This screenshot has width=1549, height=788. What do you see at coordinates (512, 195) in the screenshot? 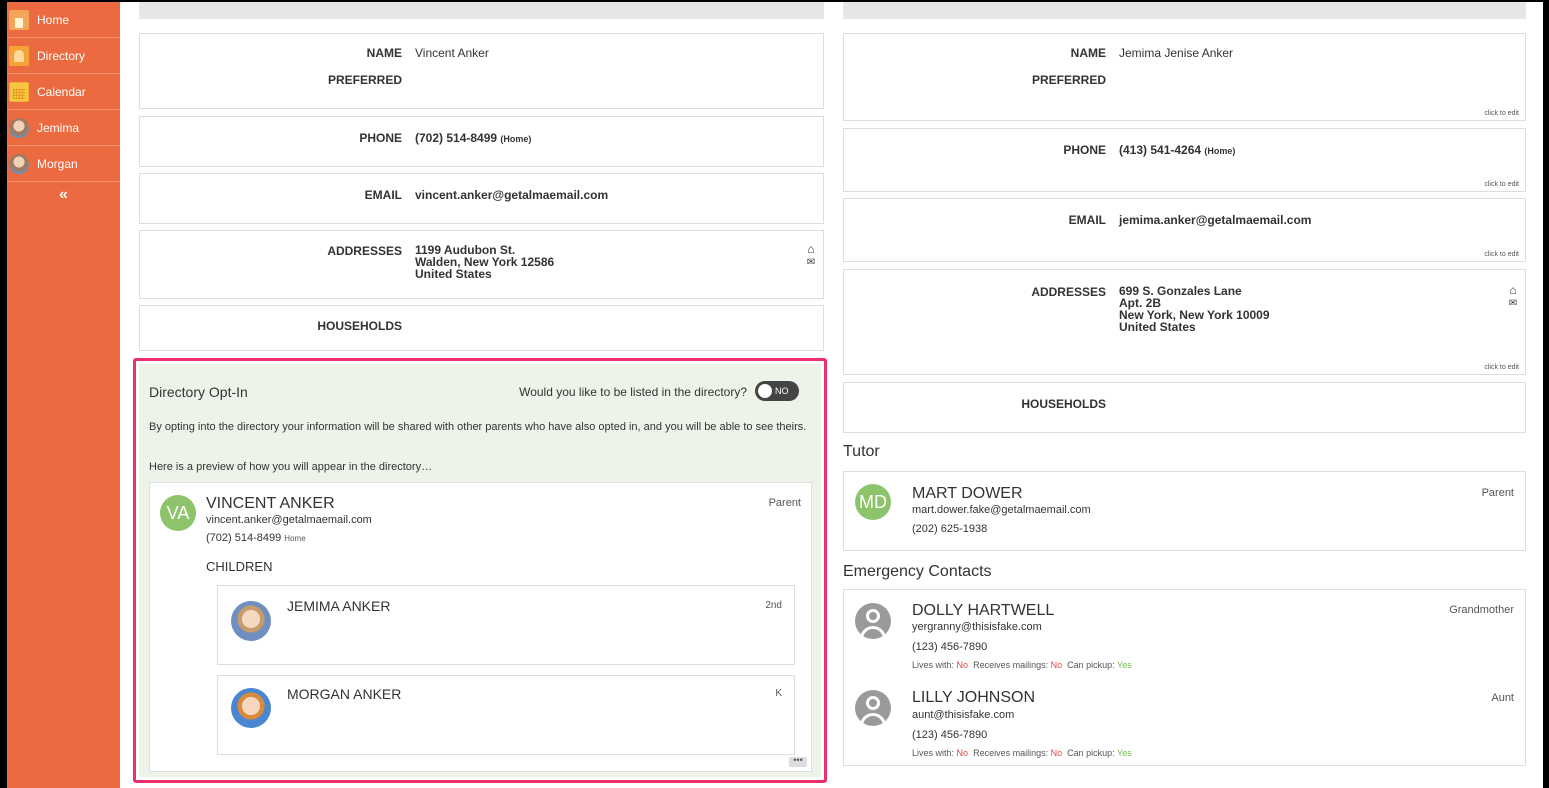
I see `email-value: vincent.anker@getalmaemail.com` at bounding box center [512, 195].